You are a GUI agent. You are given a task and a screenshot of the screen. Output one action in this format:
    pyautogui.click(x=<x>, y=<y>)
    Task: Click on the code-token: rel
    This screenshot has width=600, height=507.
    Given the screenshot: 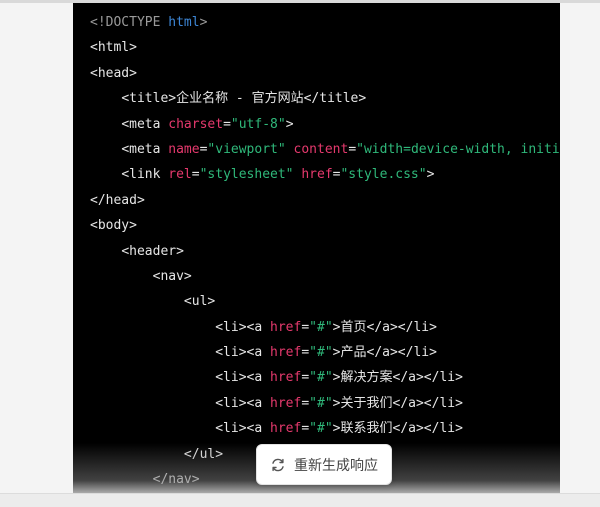 What is the action you would take?
    pyautogui.click(x=180, y=175)
    